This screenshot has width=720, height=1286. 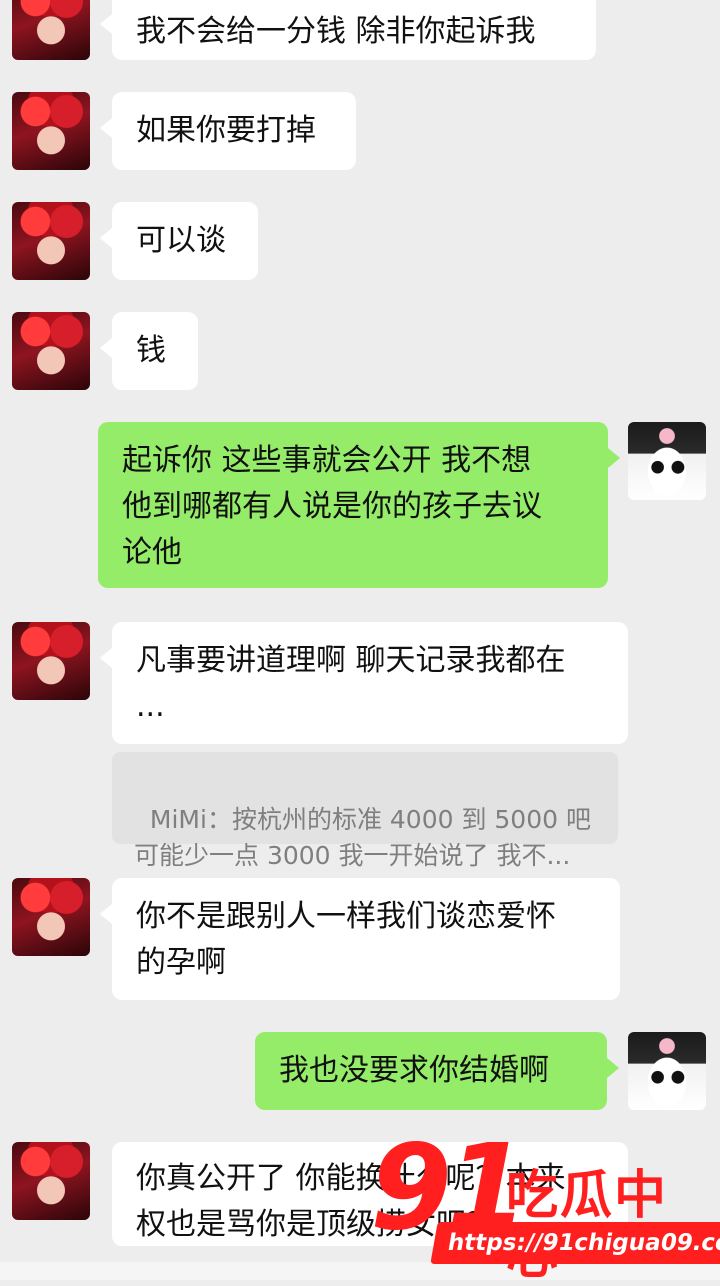 I want to click on message-bubble-incoming: 可以谈, so click(x=179, y=241).